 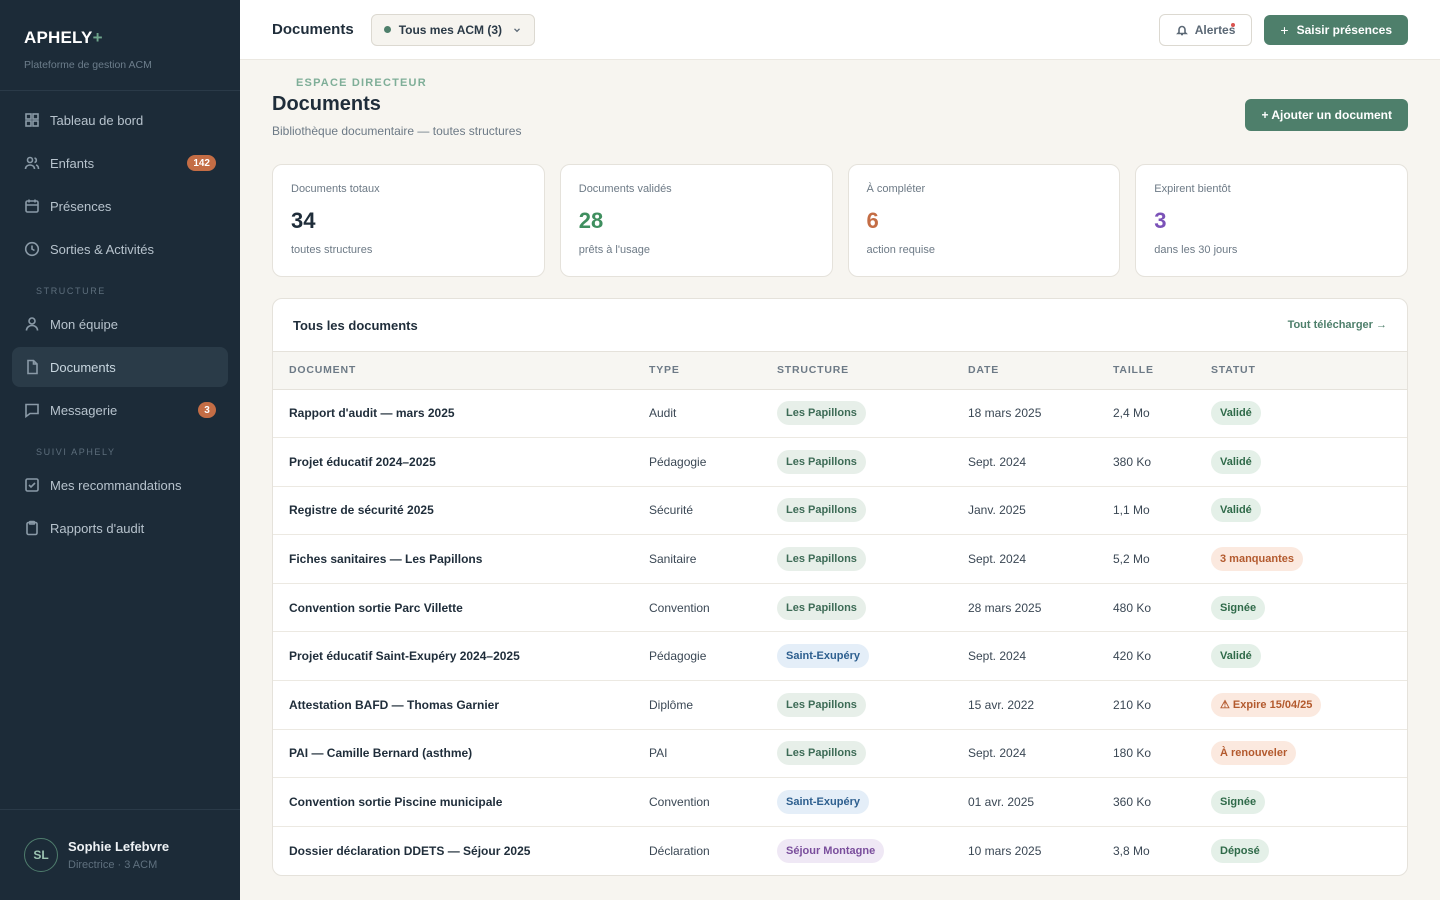 What do you see at coordinates (461, 414) in the screenshot?
I see `document-name: Rapport d'audit — mars 2025` at bounding box center [461, 414].